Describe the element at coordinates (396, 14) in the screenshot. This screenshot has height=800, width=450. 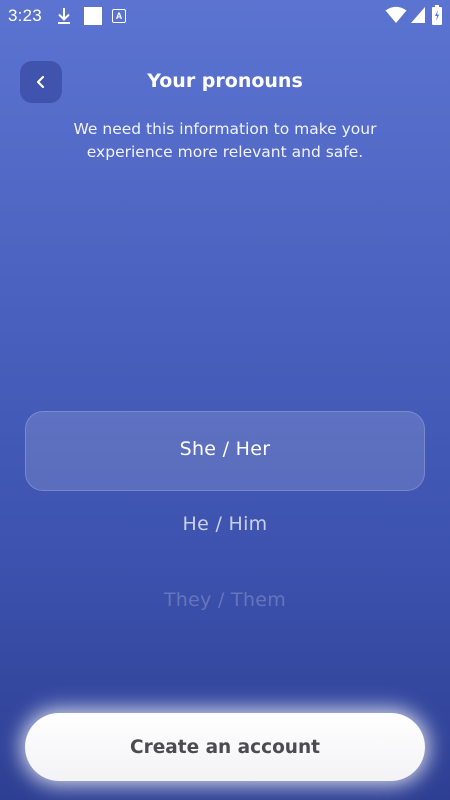
I see `wifi-icon` at that location.